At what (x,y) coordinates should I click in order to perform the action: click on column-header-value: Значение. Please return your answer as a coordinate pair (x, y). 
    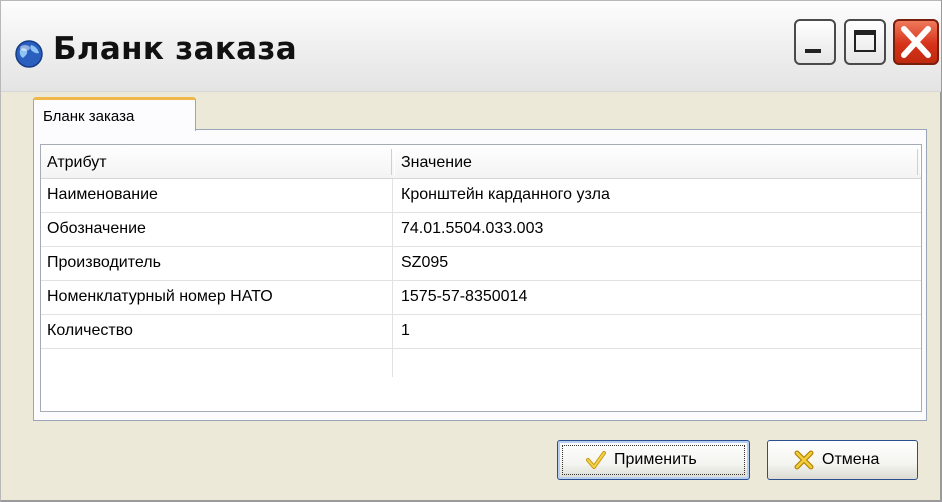
    Looking at the image, I should click on (436, 163).